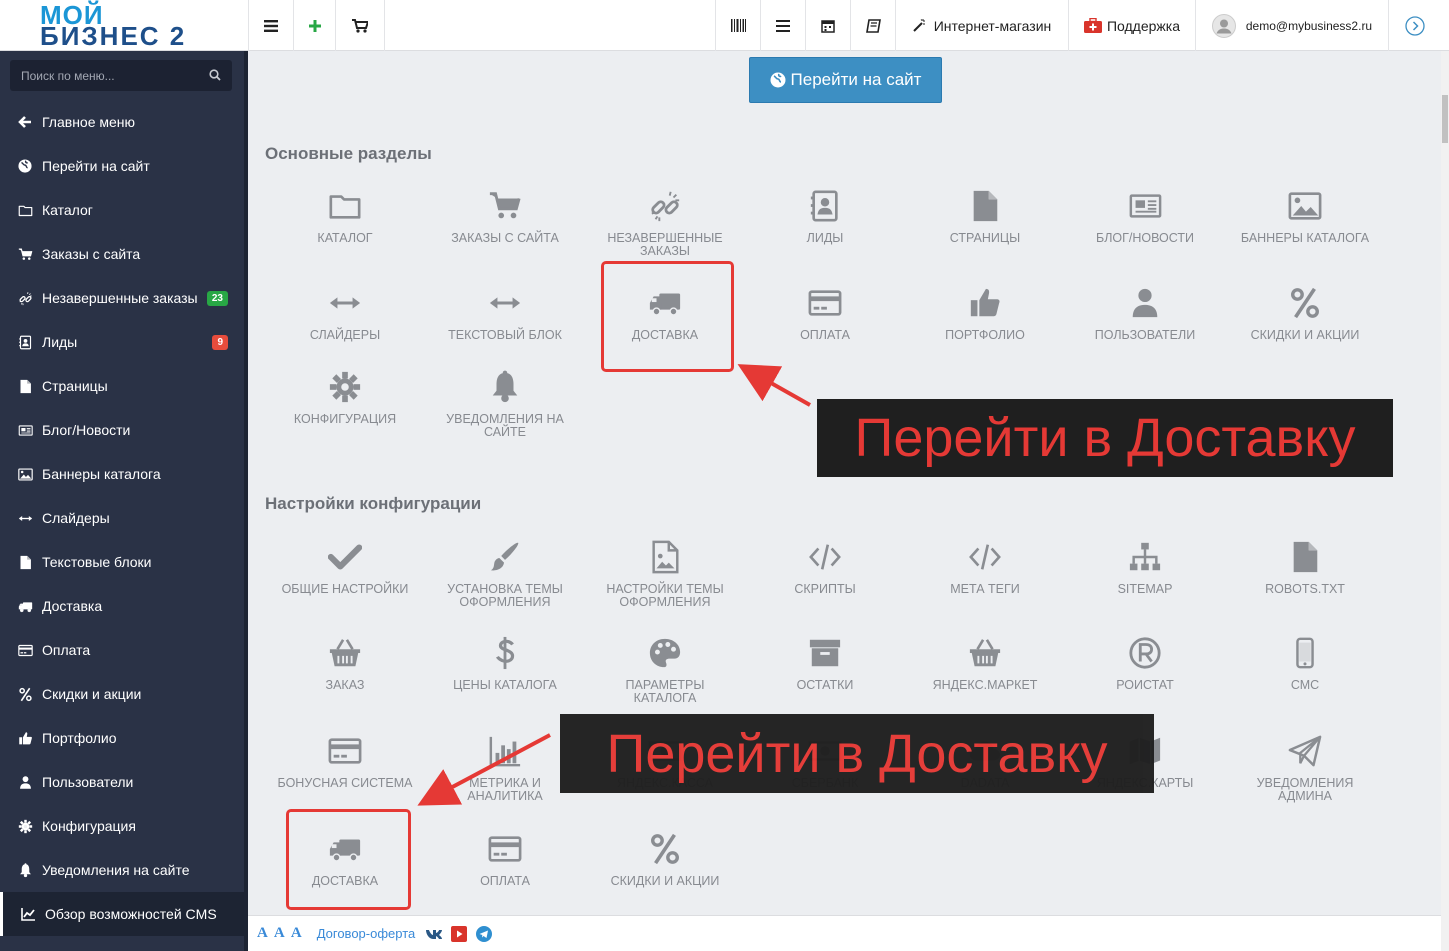  Describe the element at coordinates (484, 769) in the screenshot. I see `arrow-to-delivery-config` at that location.